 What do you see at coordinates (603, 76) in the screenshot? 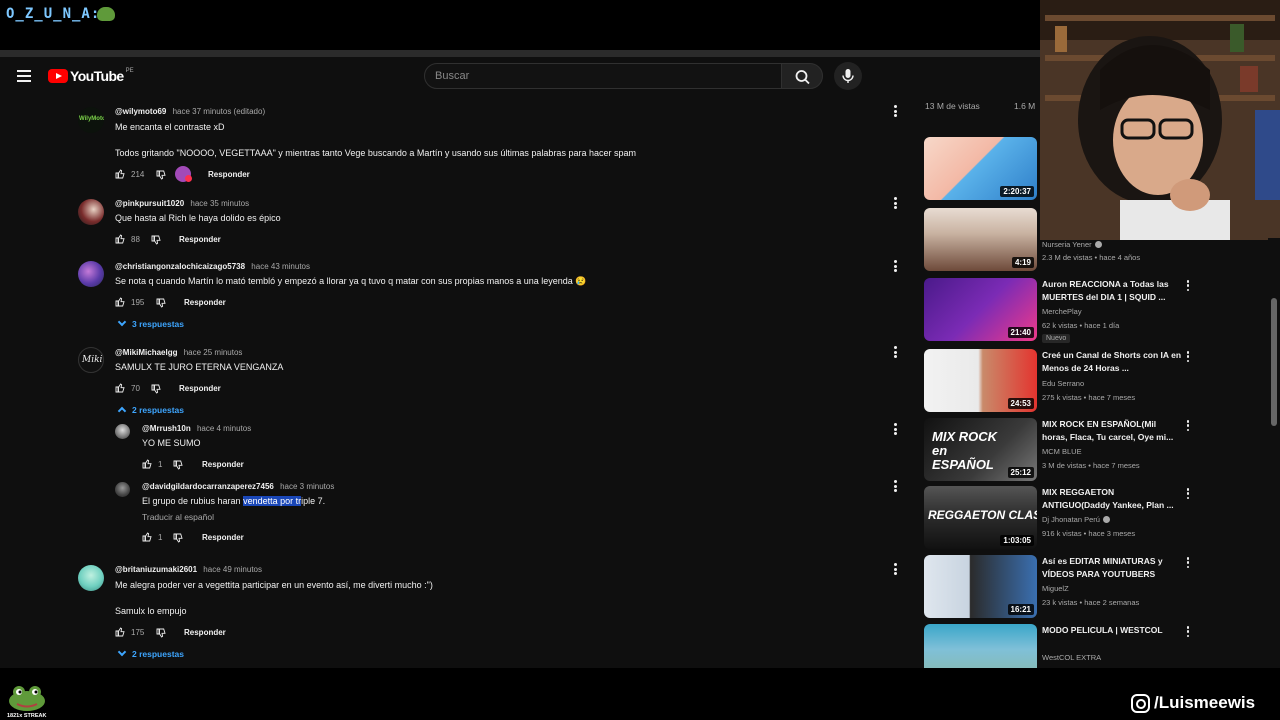
I see `search-input: Buscar` at bounding box center [603, 76].